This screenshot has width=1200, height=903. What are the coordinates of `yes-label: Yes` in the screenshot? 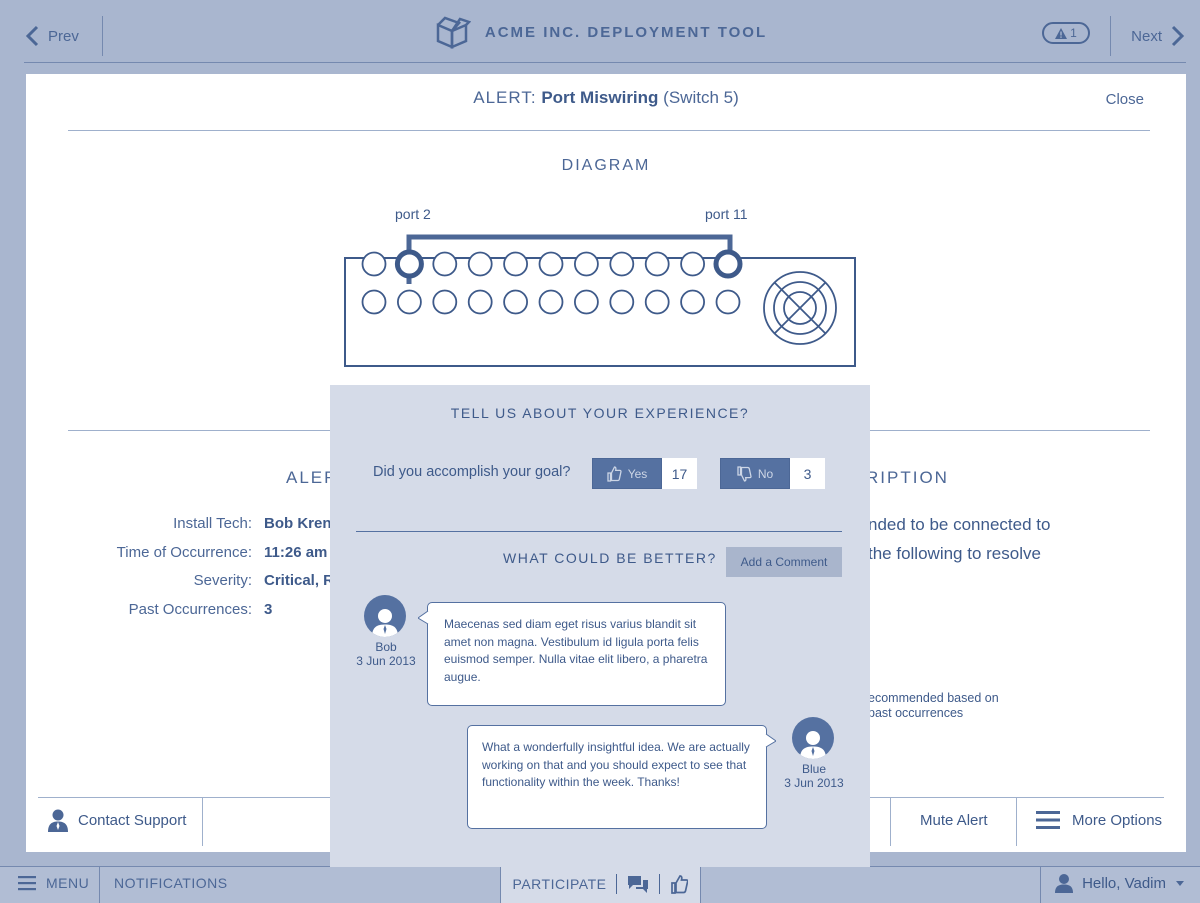 It's located at (637, 473).